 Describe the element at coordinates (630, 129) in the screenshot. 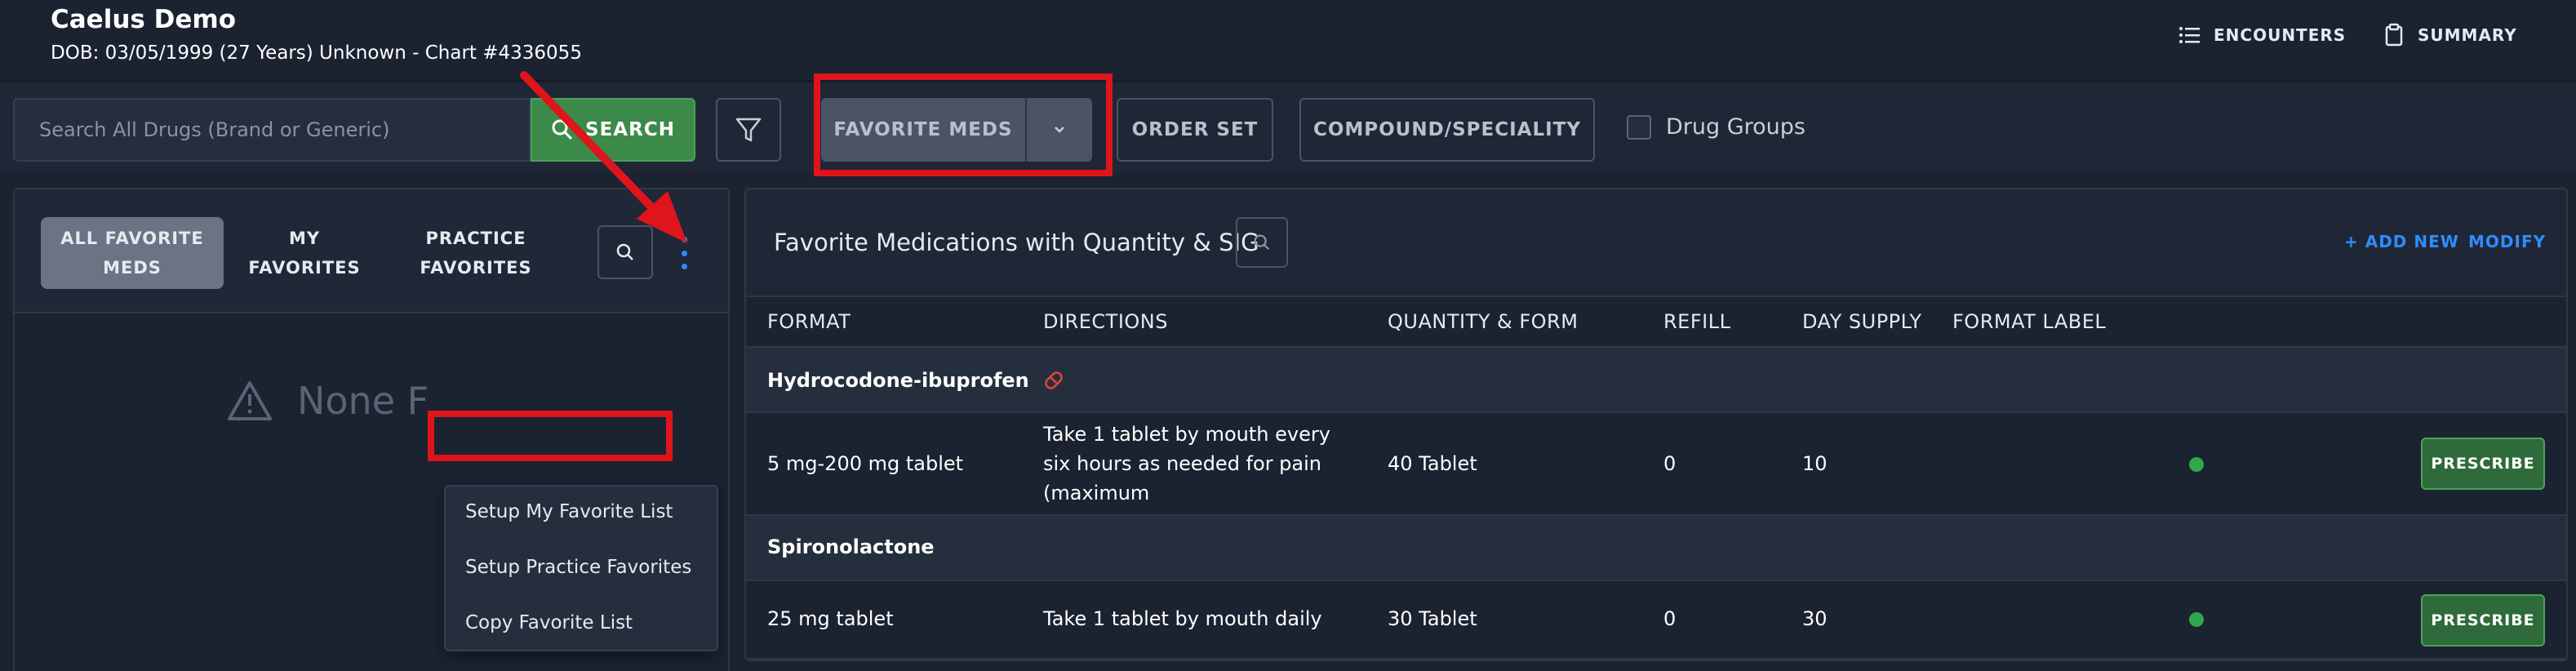

I see `search-button-label: SEARCH` at that location.